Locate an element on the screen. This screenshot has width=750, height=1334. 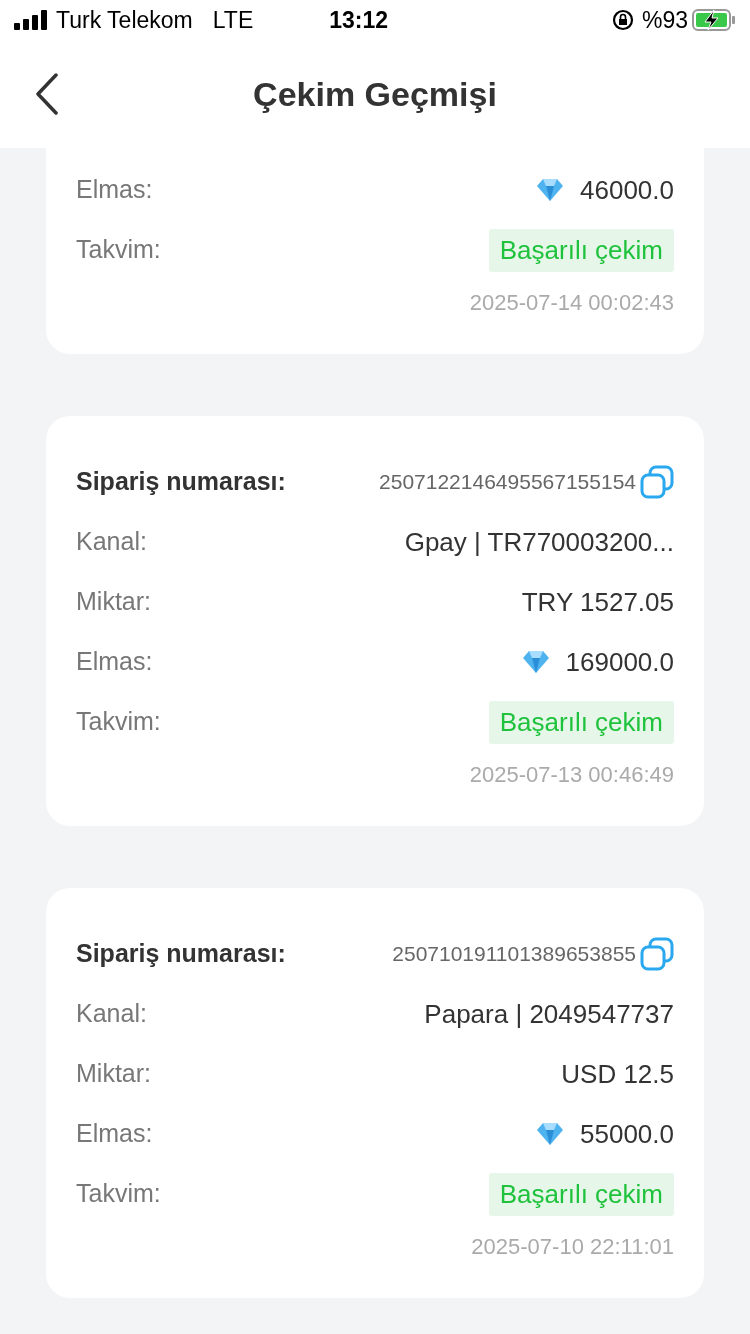
clock-time: 13:12 is located at coordinates (359, 20).